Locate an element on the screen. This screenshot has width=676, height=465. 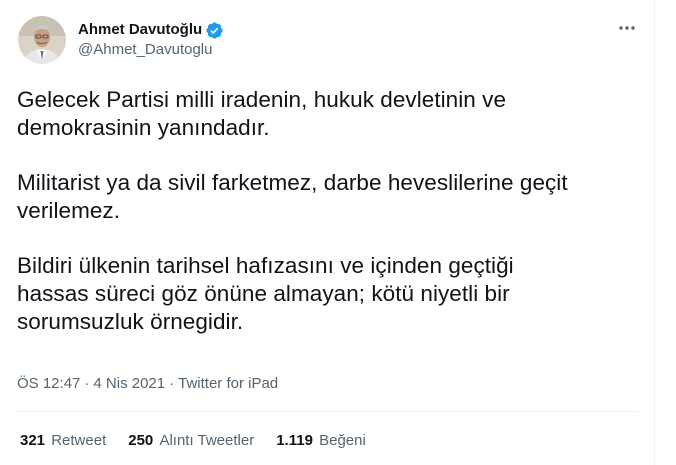
author-name: Ahmet Davutoğlu is located at coordinates (140, 30).